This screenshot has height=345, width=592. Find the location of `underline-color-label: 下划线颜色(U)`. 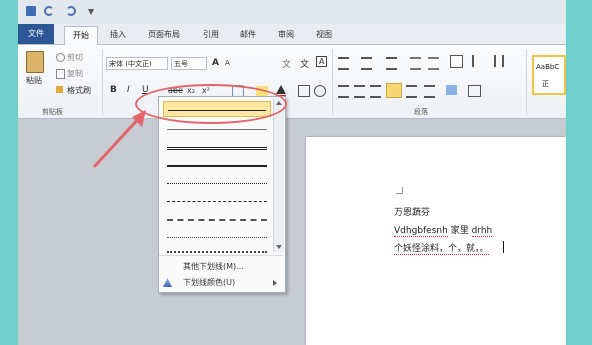

underline-color-label: 下划线颜色(U) is located at coordinates (209, 282).